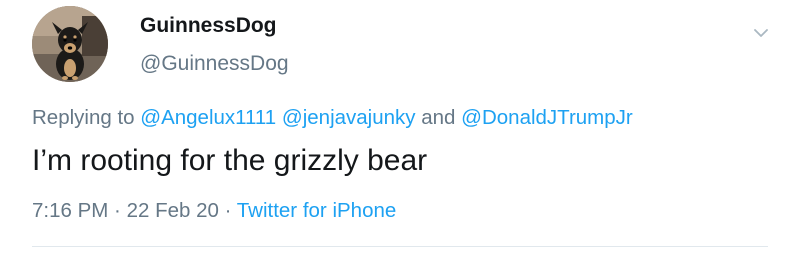 This screenshot has width=800, height=254. What do you see at coordinates (208, 117) in the screenshot?
I see `mention-link: @Angelux1111` at bounding box center [208, 117].